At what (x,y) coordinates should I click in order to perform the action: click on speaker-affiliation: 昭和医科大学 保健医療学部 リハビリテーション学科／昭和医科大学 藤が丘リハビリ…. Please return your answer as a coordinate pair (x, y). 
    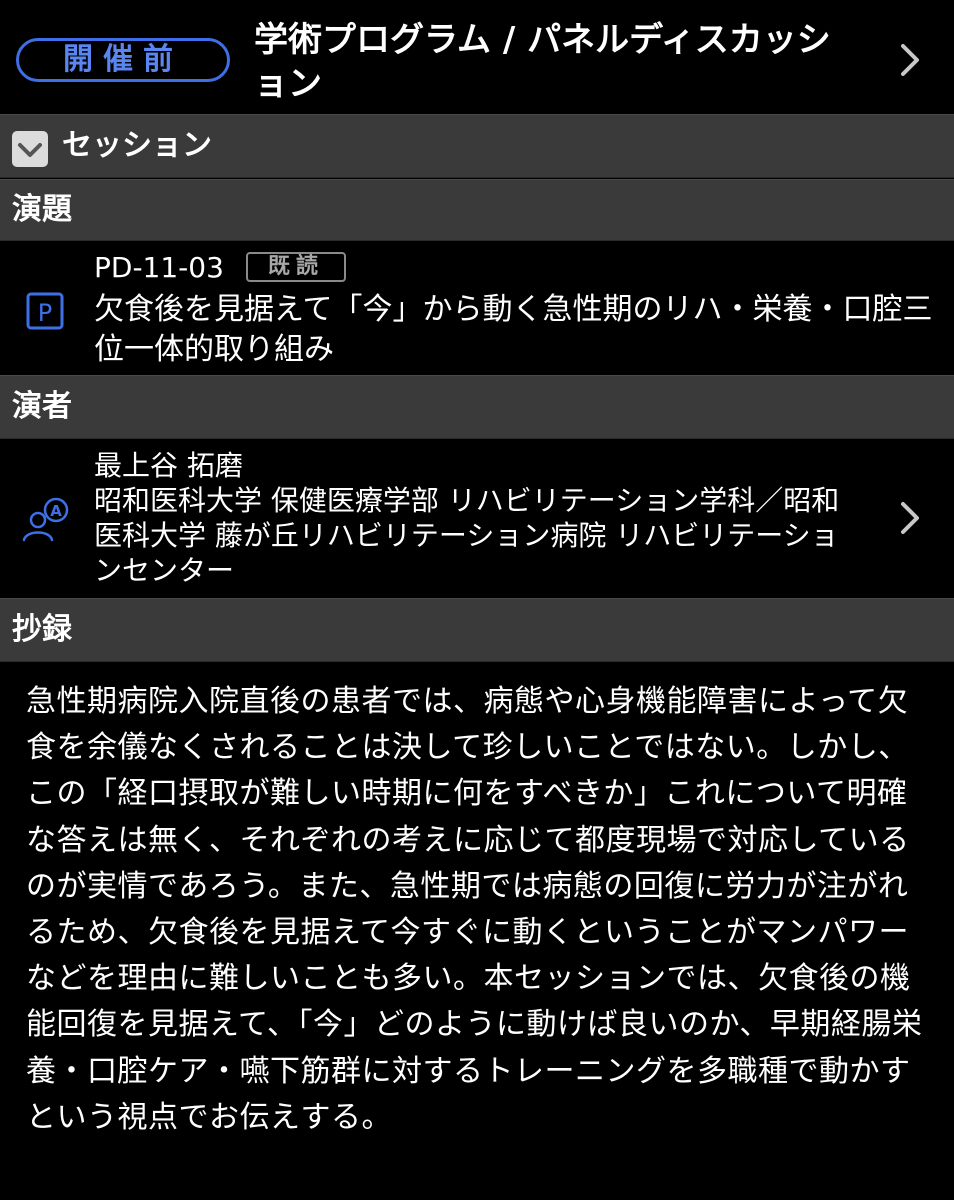
    Looking at the image, I should click on (467, 535).